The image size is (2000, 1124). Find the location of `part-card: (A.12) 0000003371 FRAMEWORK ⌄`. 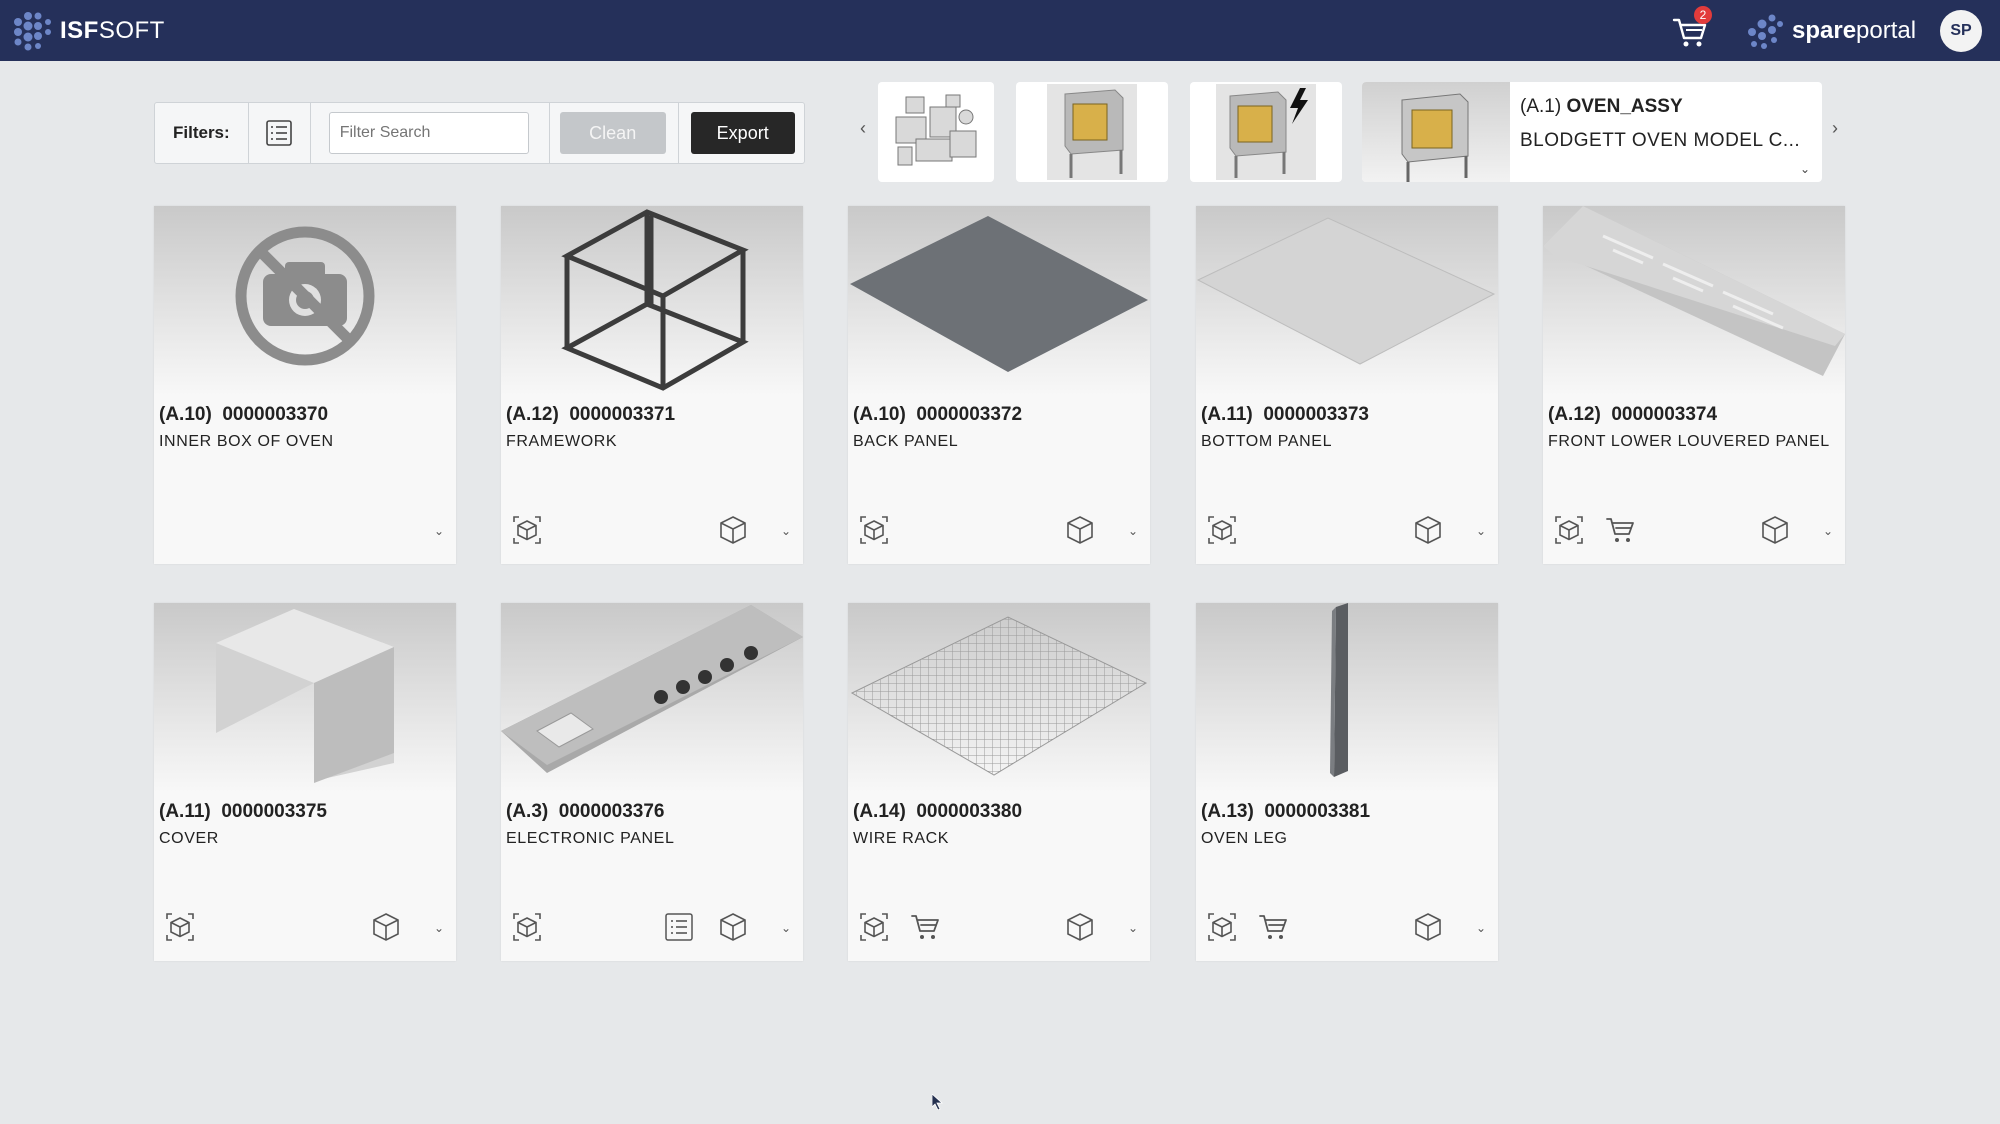

part-card: (A.12) 0000003371 FRAMEWORK ⌄ is located at coordinates (652, 385).